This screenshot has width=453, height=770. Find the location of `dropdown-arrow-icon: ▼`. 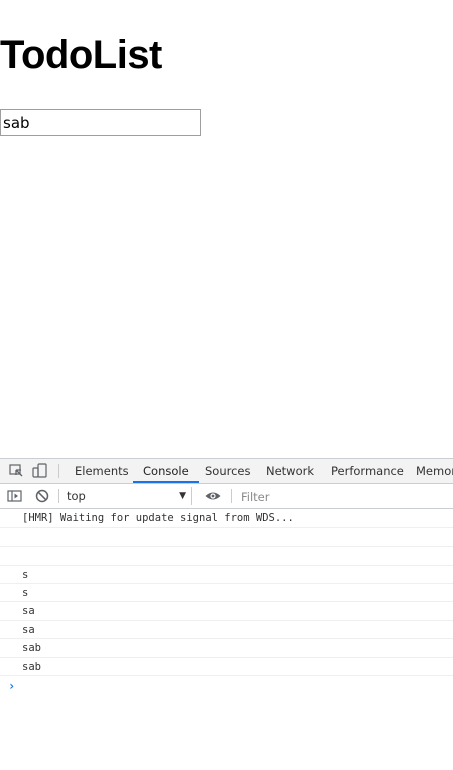

dropdown-arrow-icon: ▼ is located at coordinates (182, 496).